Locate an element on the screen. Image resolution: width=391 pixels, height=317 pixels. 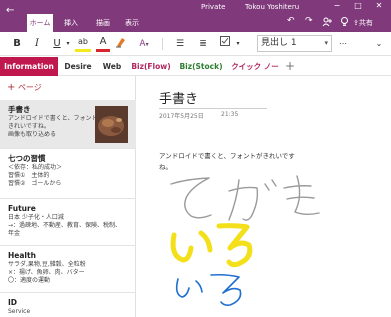
clear-format-icon is located at coordinates (121, 44).